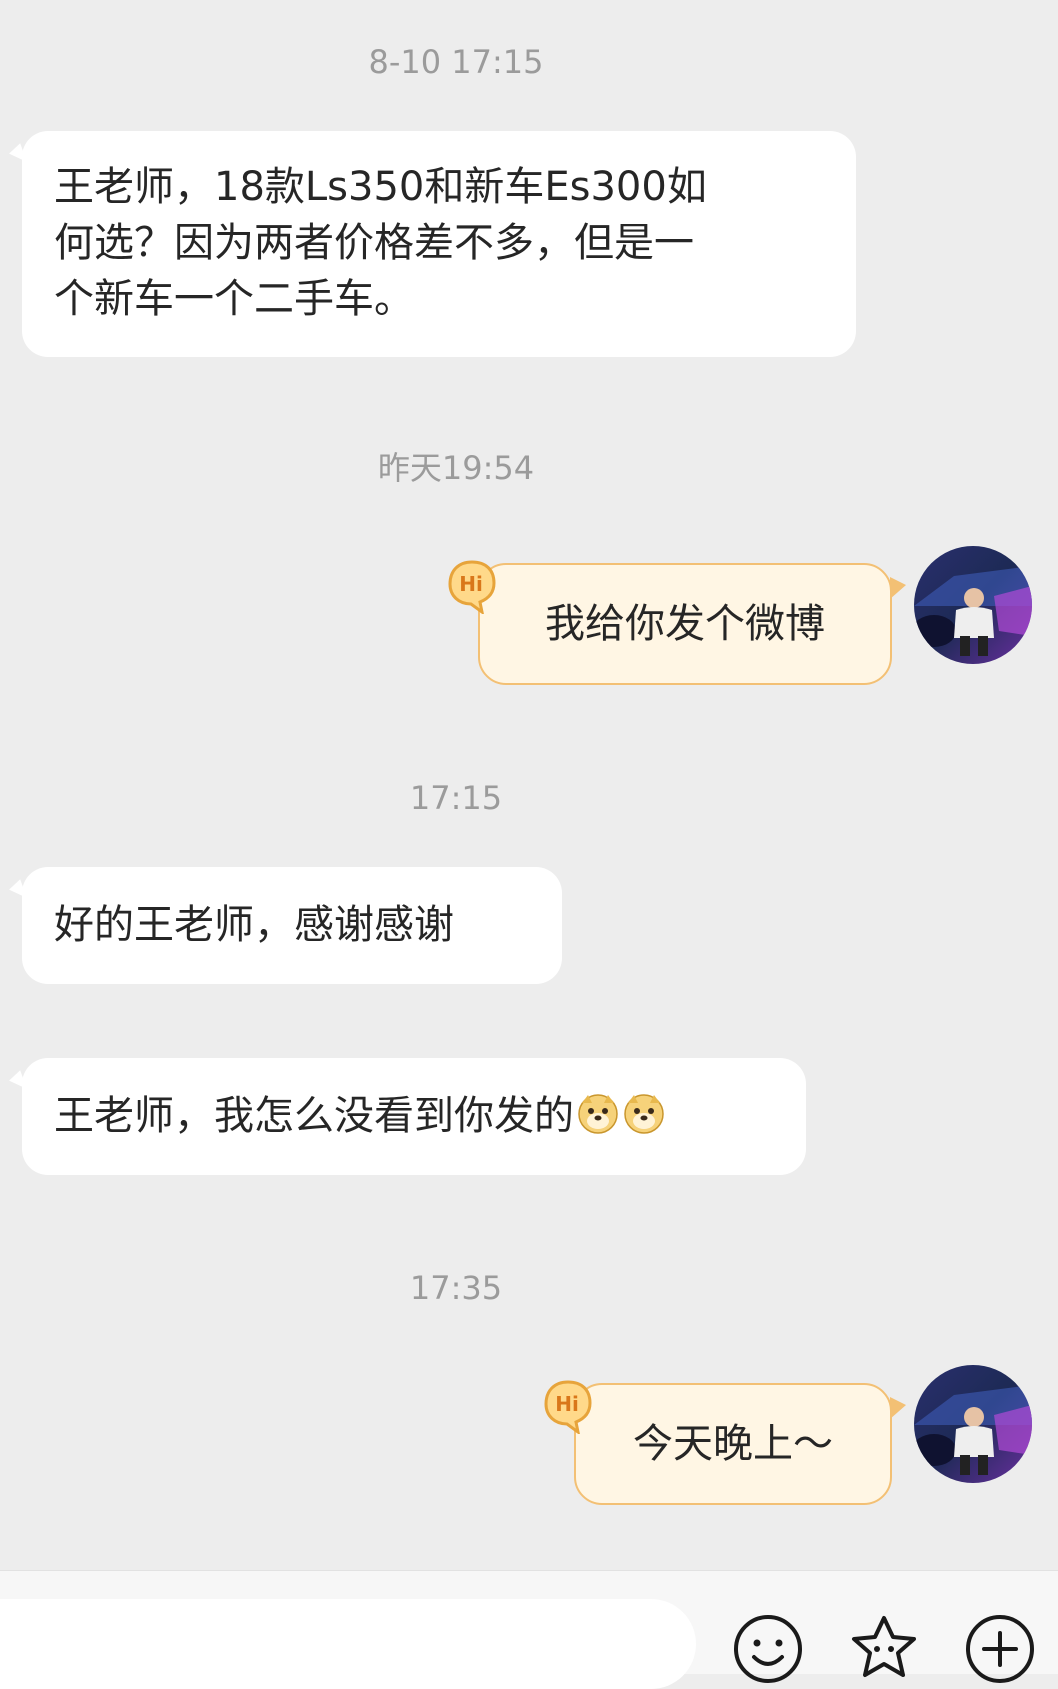 This screenshot has height=1689, width=1058. What do you see at coordinates (733, 1444) in the screenshot?
I see `message-text: 今天晚上～` at bounding box center [733, 1444].